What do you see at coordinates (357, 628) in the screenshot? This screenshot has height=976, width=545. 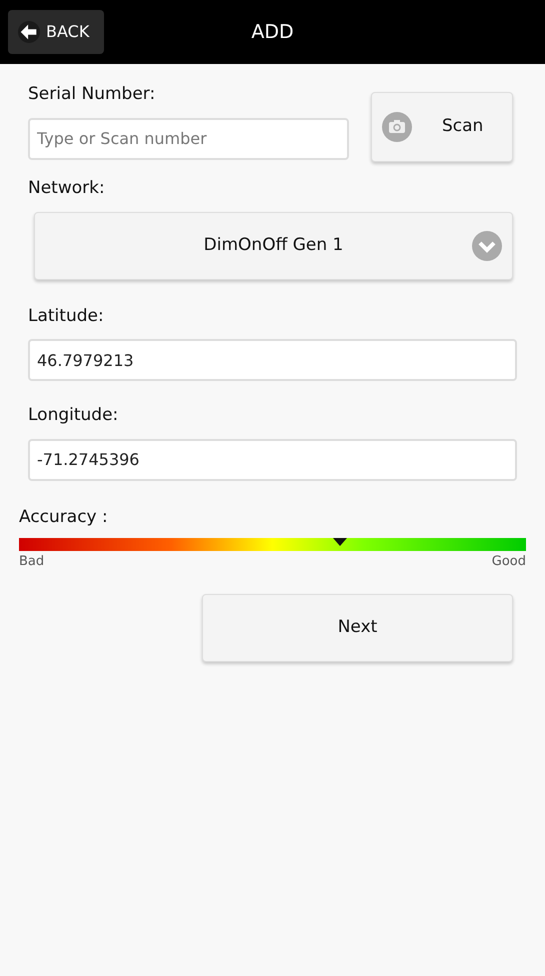 I see `next-button: Next` at bounding box center [357, 628].